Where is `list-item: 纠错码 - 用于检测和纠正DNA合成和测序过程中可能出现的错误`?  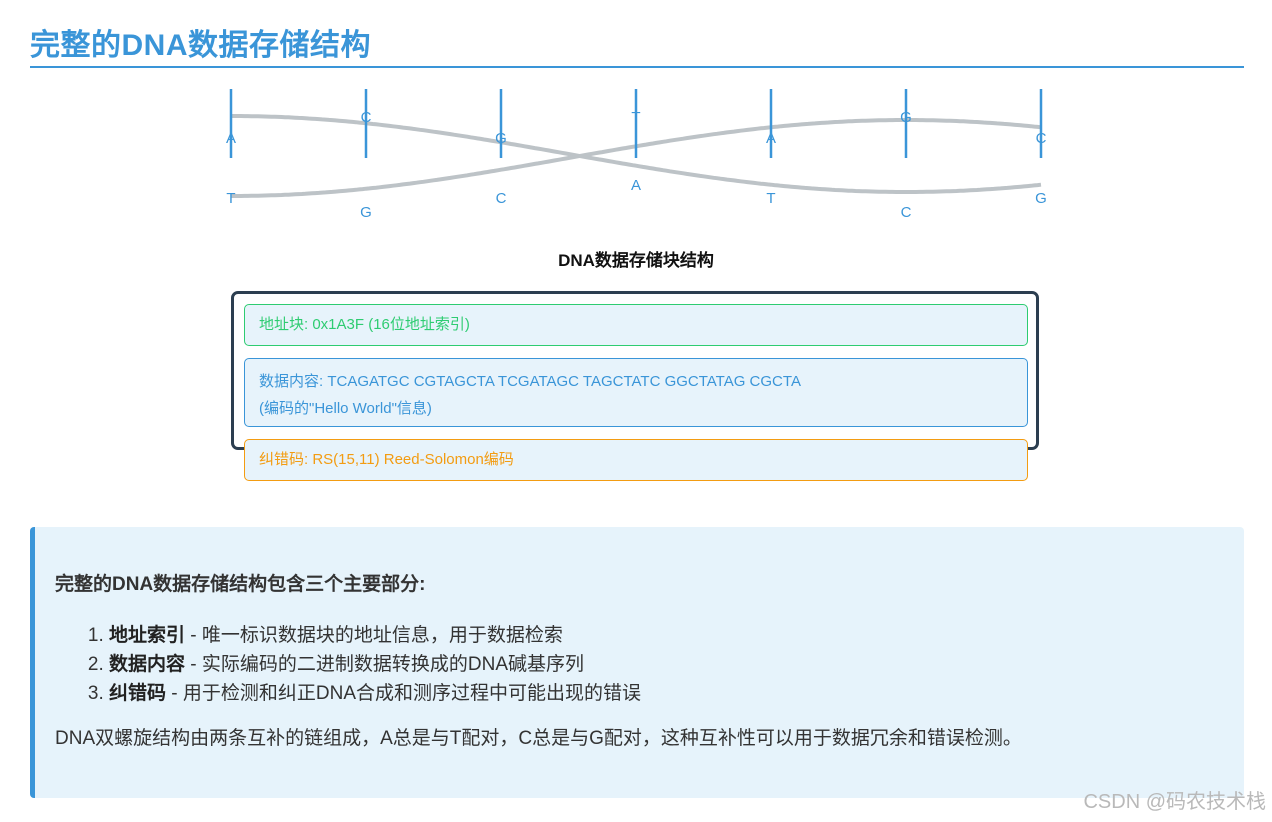
list-item: 纠错码 - 用于检测和纠正DNA合成和测序过程中可能出现的错误 is located at coordinates (676, 693).